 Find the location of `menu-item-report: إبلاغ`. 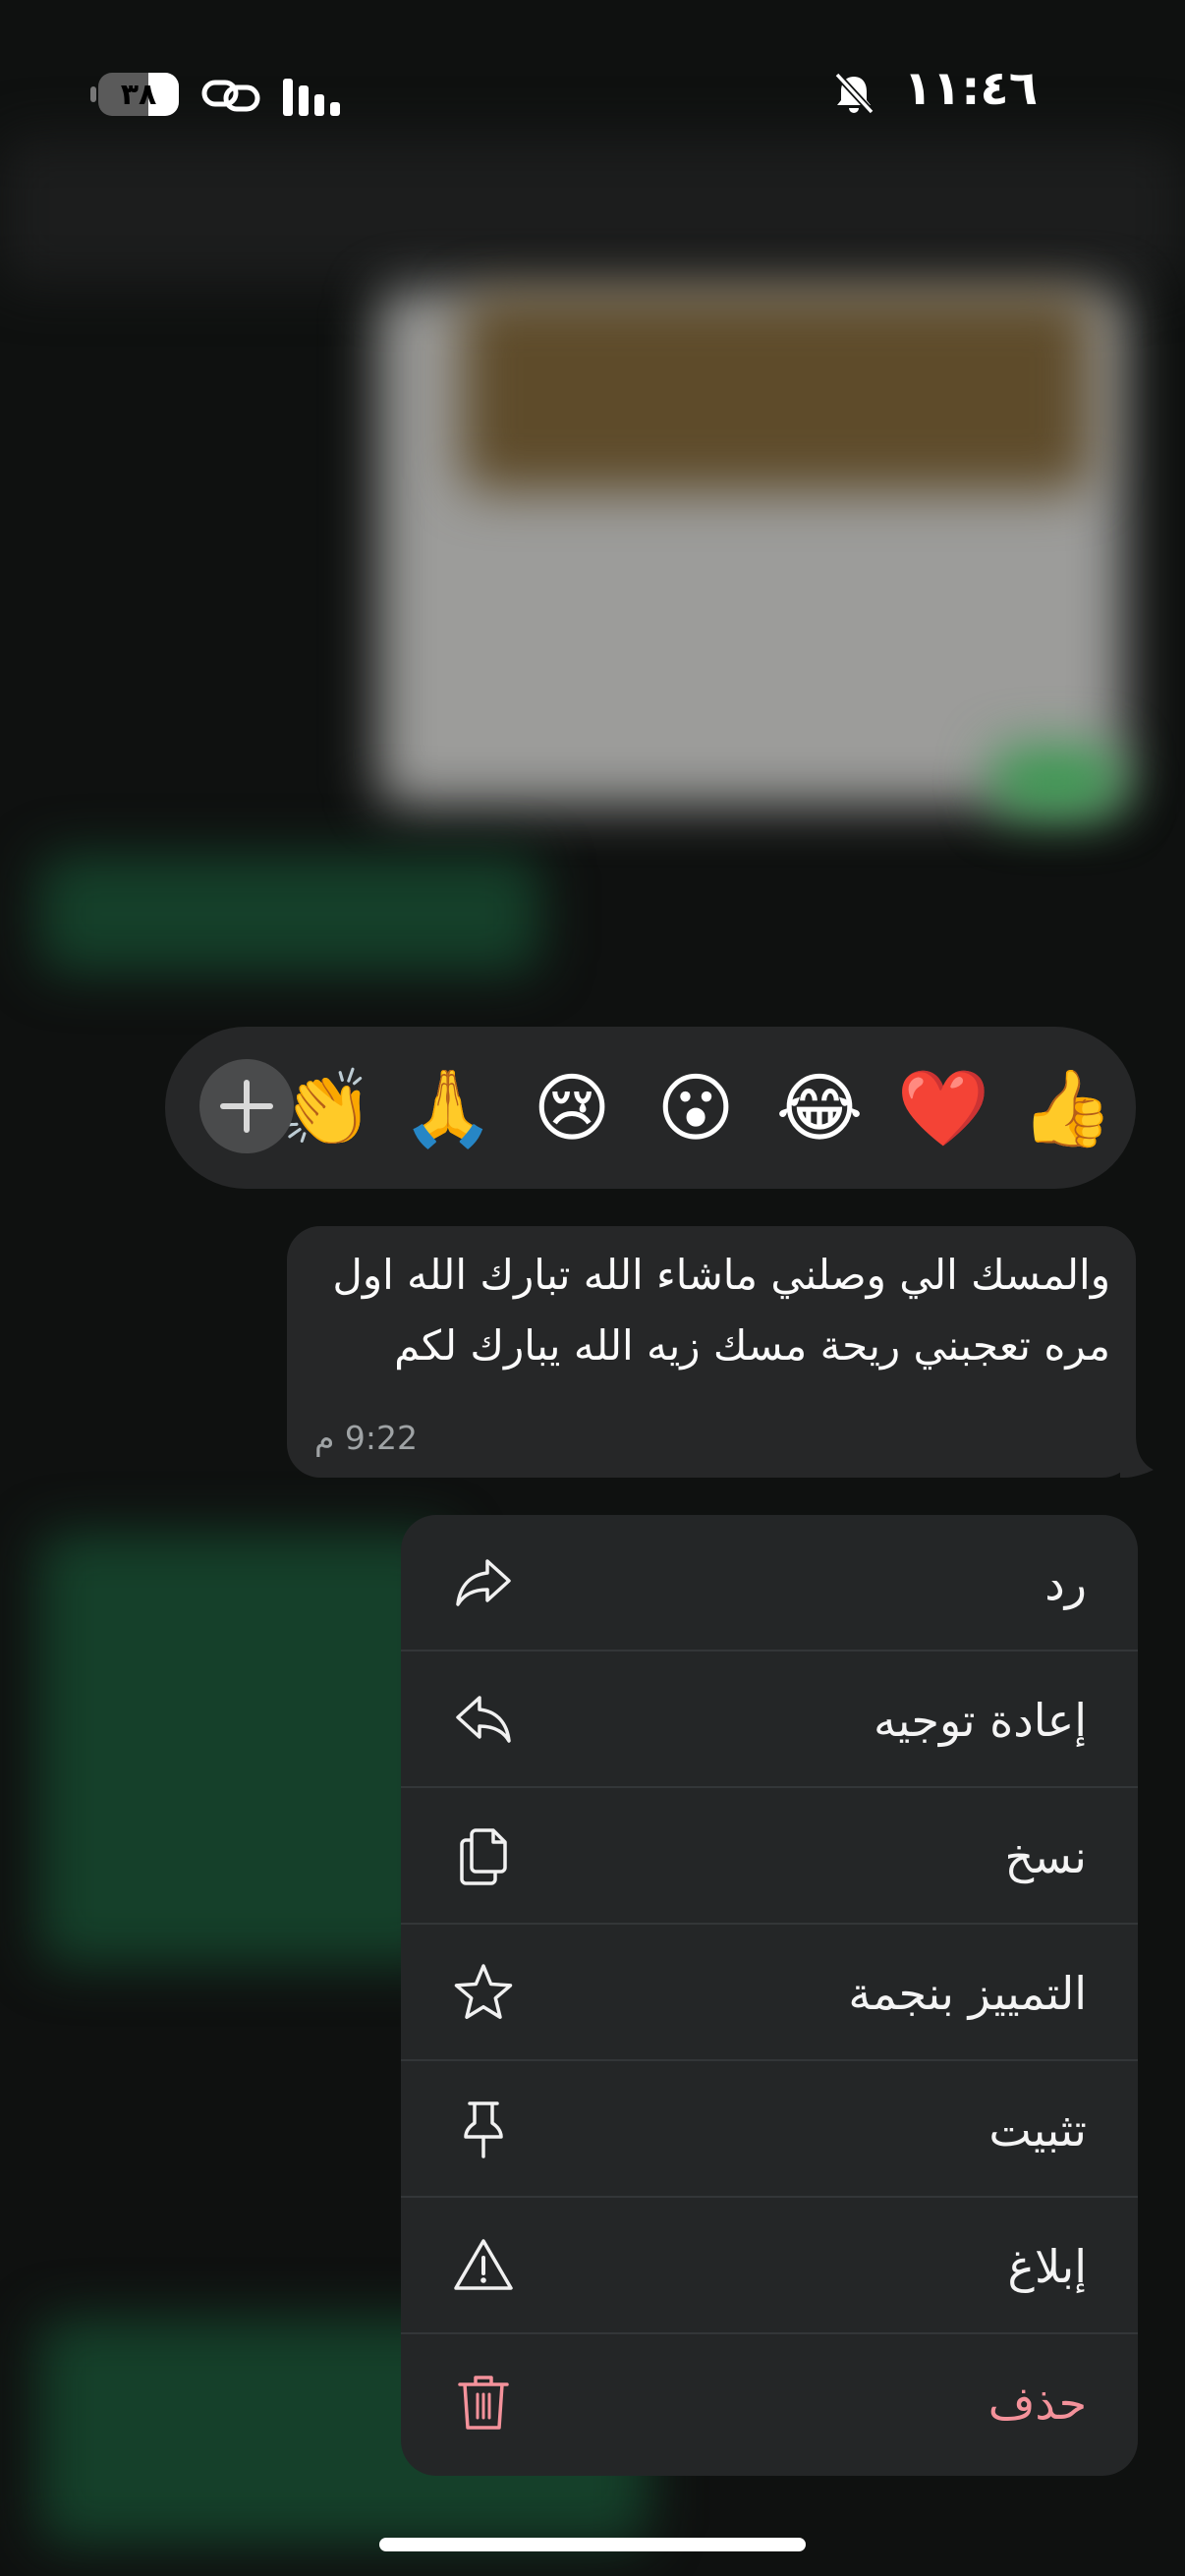

menu-item-report: إبلاغ is located at coordinates (770, 2266).